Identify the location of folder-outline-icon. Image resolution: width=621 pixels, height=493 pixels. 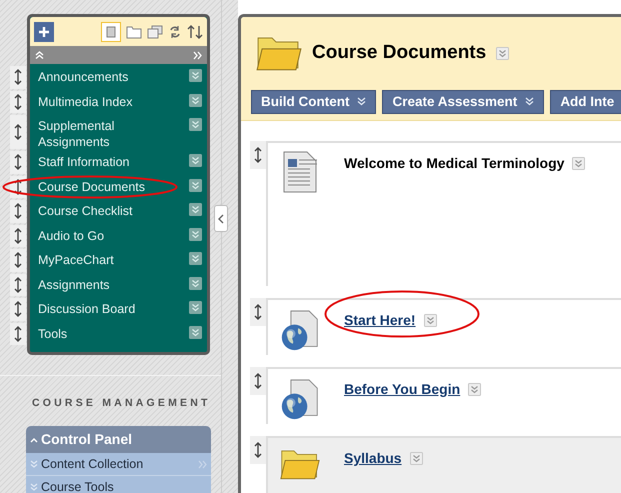
(134, 31).